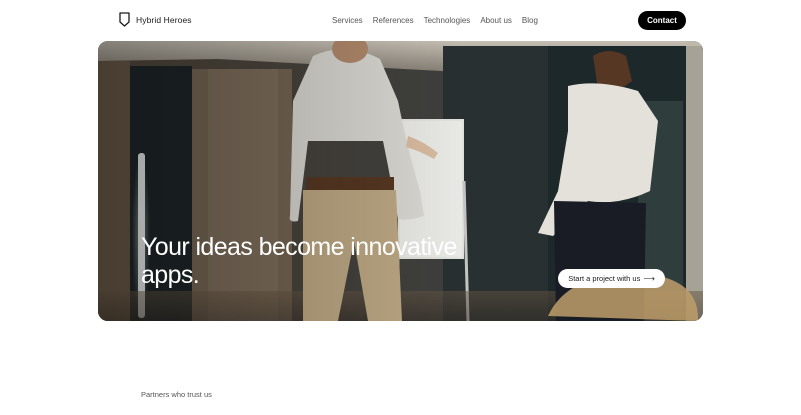  I want to click on nav-item-references: References, so click(393, 20).